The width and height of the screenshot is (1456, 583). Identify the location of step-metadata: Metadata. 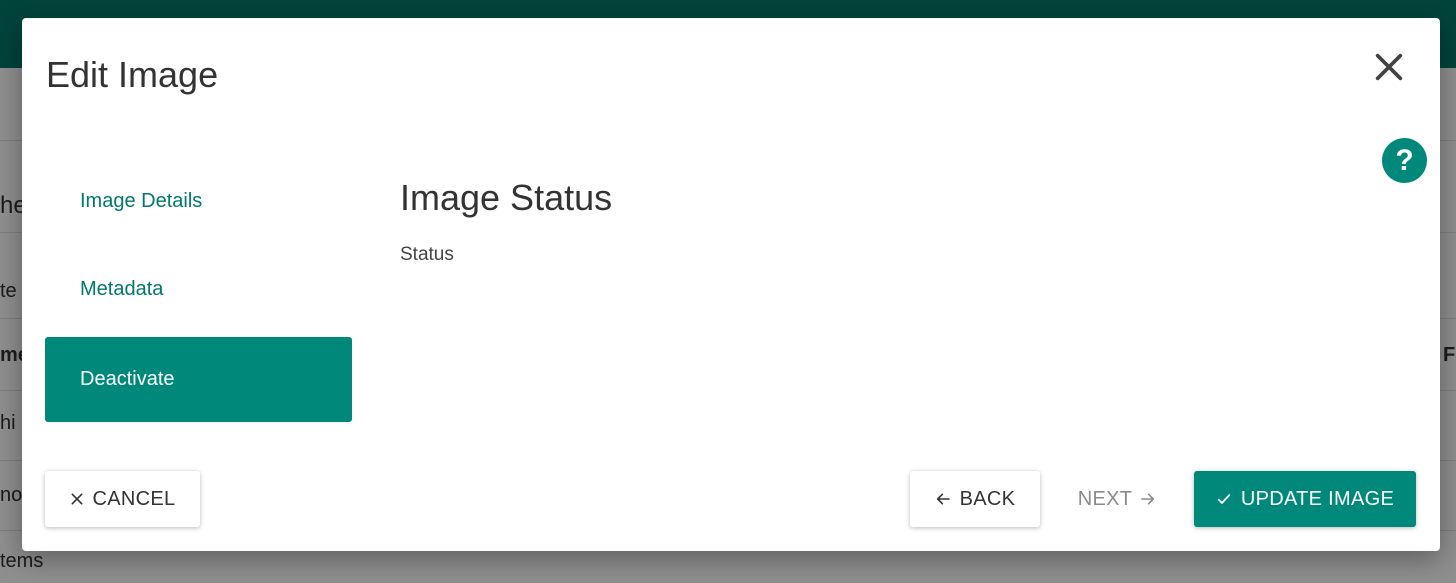
(198, 289).